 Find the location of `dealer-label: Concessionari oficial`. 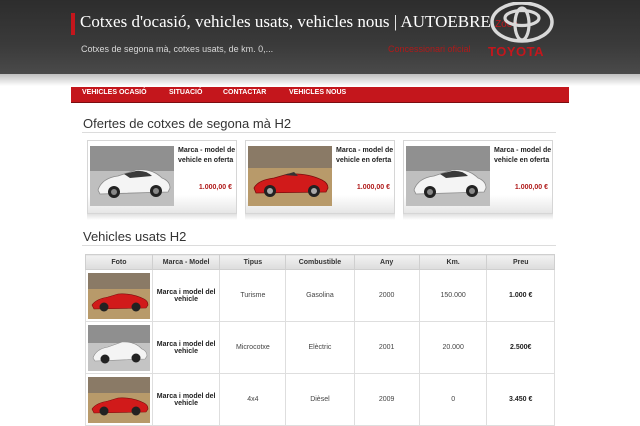

dealer-label: Concessionari oficial is located at coordinates (429, 49).